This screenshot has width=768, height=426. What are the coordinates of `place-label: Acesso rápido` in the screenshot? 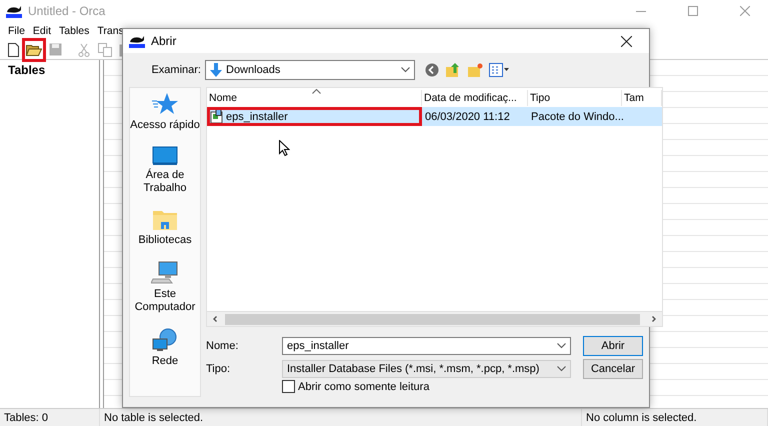 It's located at (165, 125).